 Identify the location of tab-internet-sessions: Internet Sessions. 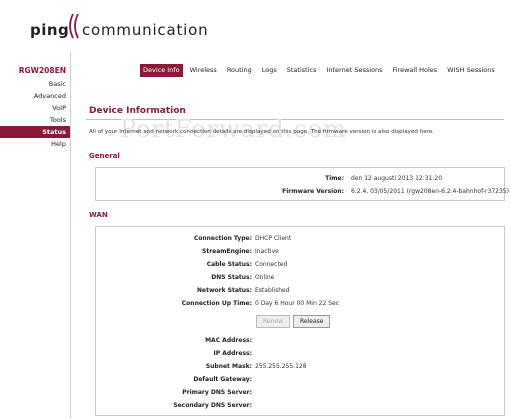
(354, 70).